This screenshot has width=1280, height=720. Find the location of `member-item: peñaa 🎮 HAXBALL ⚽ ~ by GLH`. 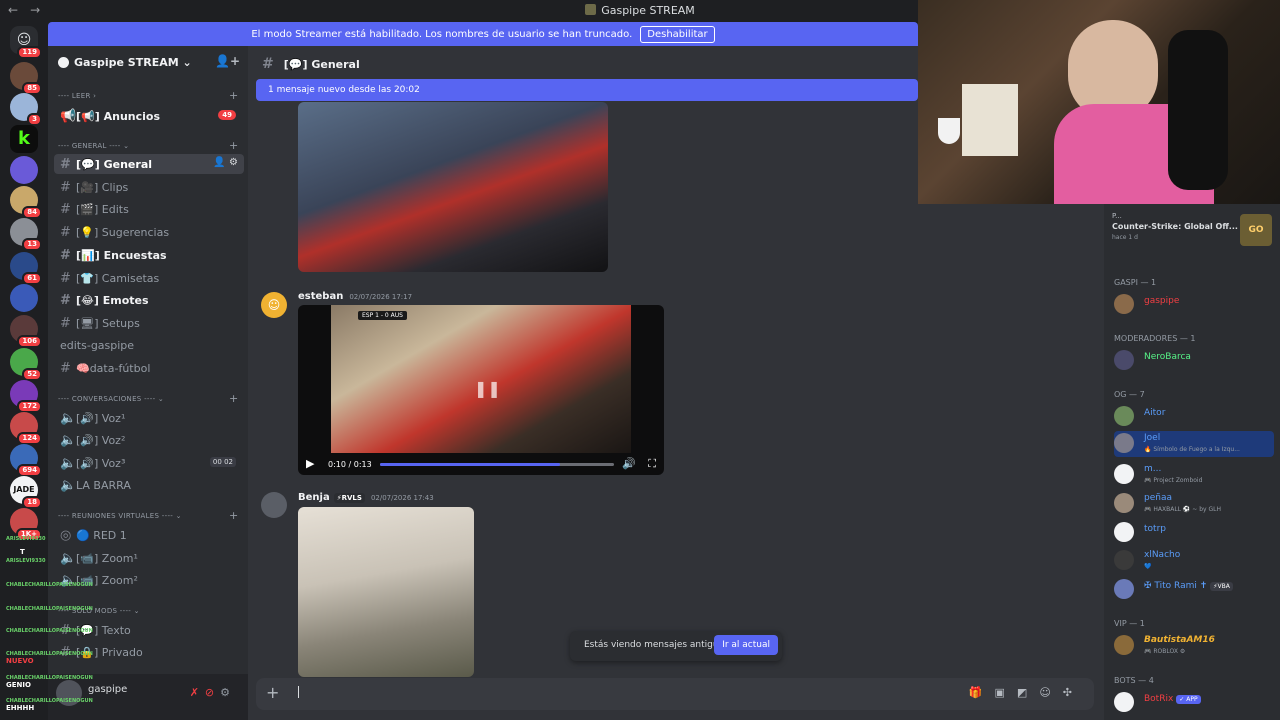

member-item: peñaa 🎮 HAXBALL ⚽ ~ by GLH is located at coordinates (1194, 504).